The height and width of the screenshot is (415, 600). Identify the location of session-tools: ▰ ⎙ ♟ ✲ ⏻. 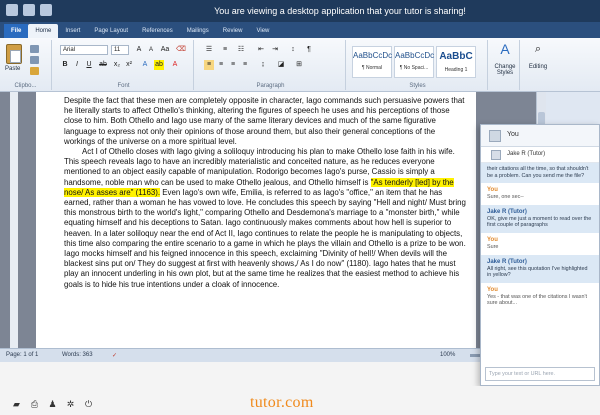
(52, 404).